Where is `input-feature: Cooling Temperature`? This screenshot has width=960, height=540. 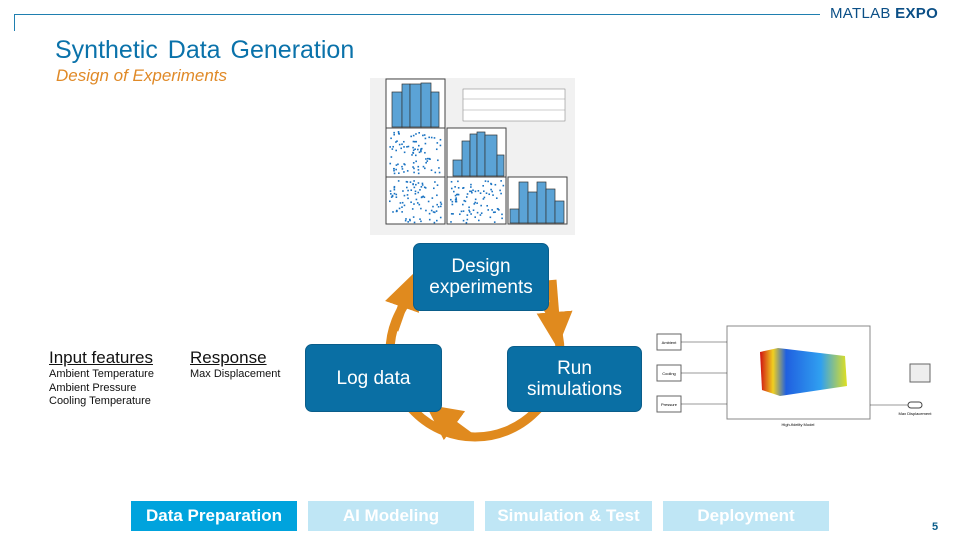
input-feature: Cooling Temperature is located at coordinates (100, 401).